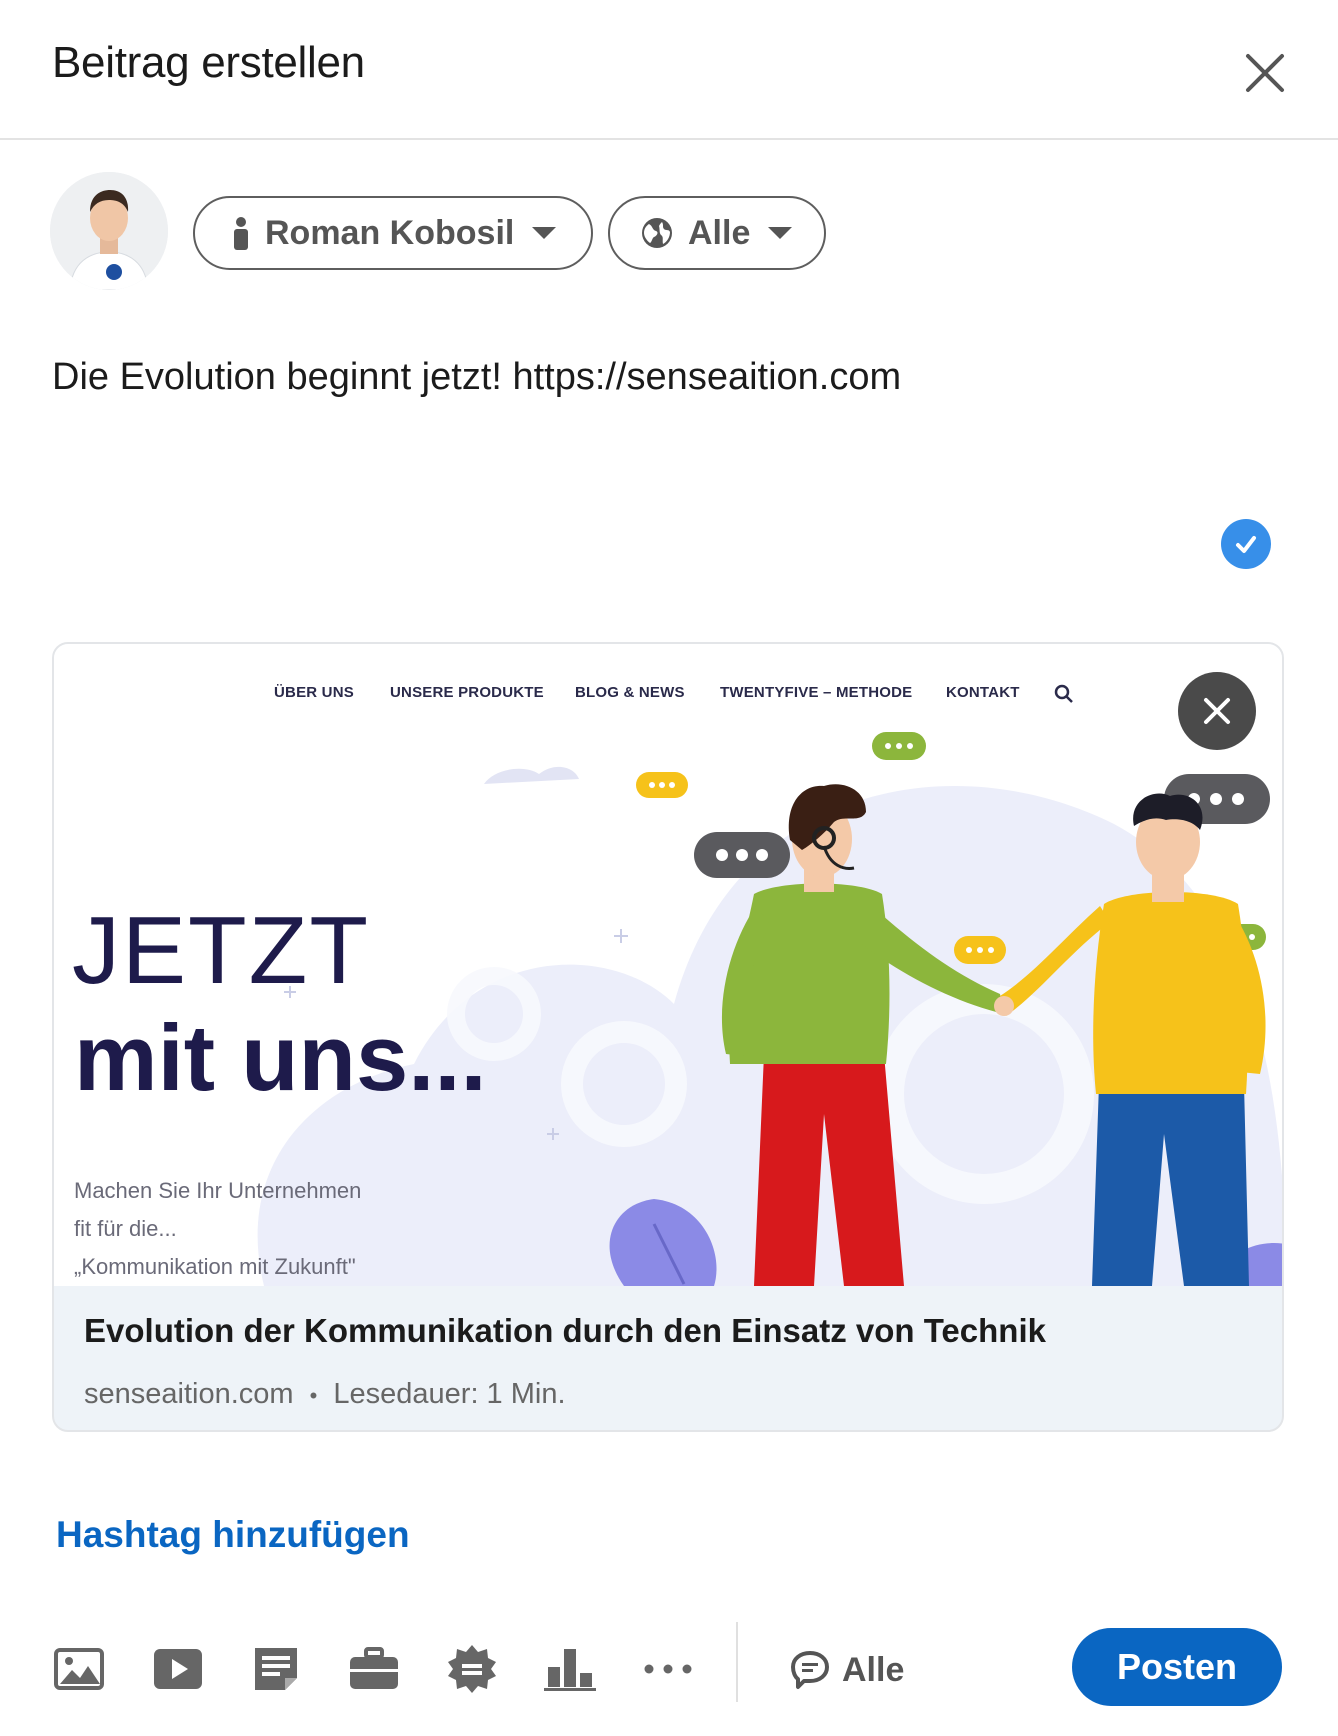 This screenshot has width=1338, height=1736. Describe the element at coordinates (314, 692) in the screenshot. I see `preview-nav-item: ÜBER UNS` at that location.